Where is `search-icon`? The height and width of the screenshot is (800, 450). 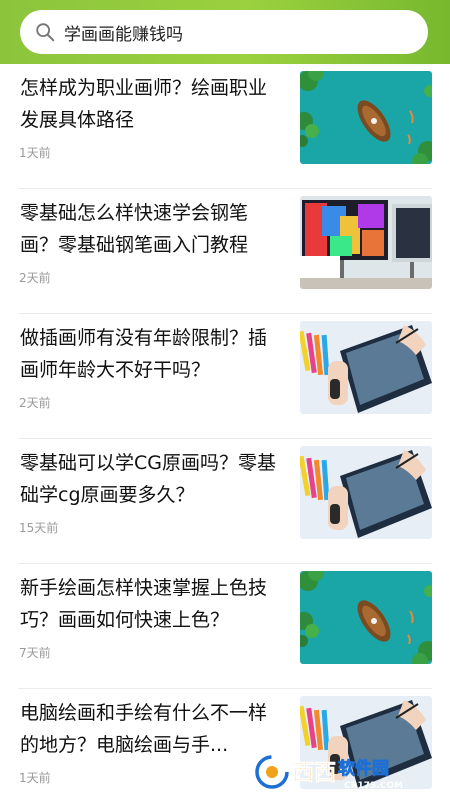
search-icon is located at coordinates (45, 32).